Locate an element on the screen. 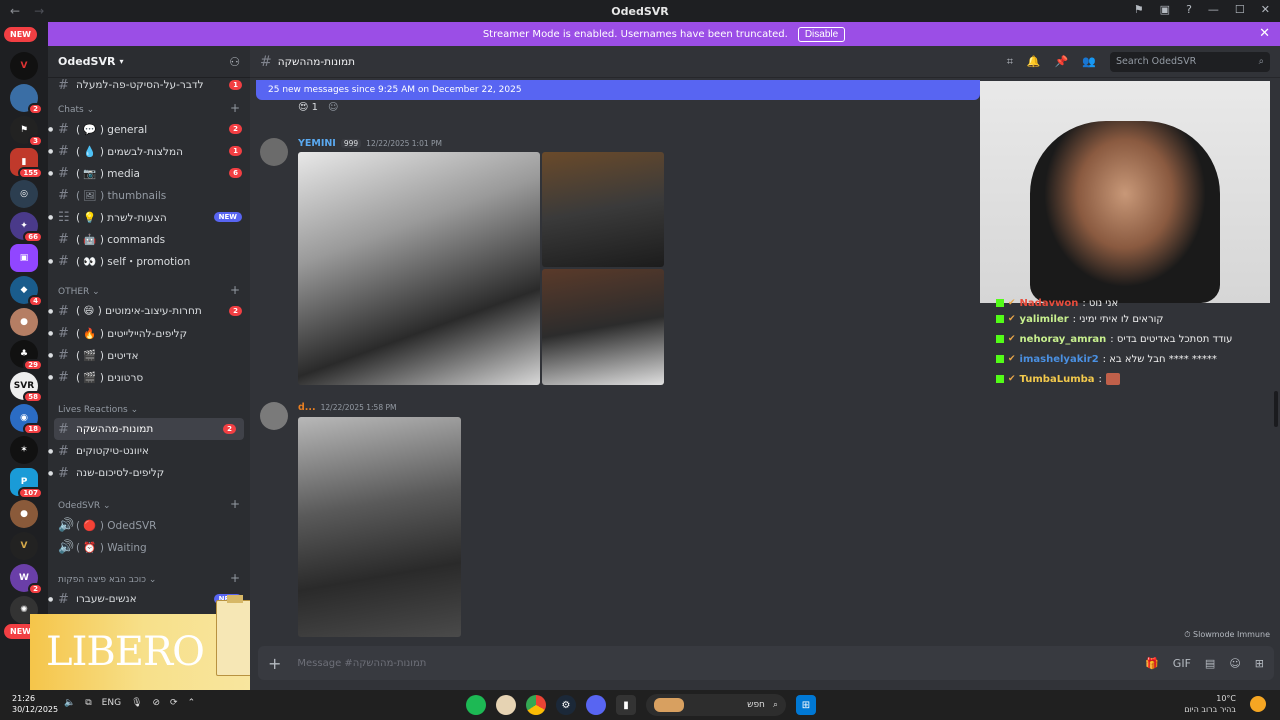 The image size is (1280, 720). category-other: OTHER ⌄ + is located at coordinates (149, 286).